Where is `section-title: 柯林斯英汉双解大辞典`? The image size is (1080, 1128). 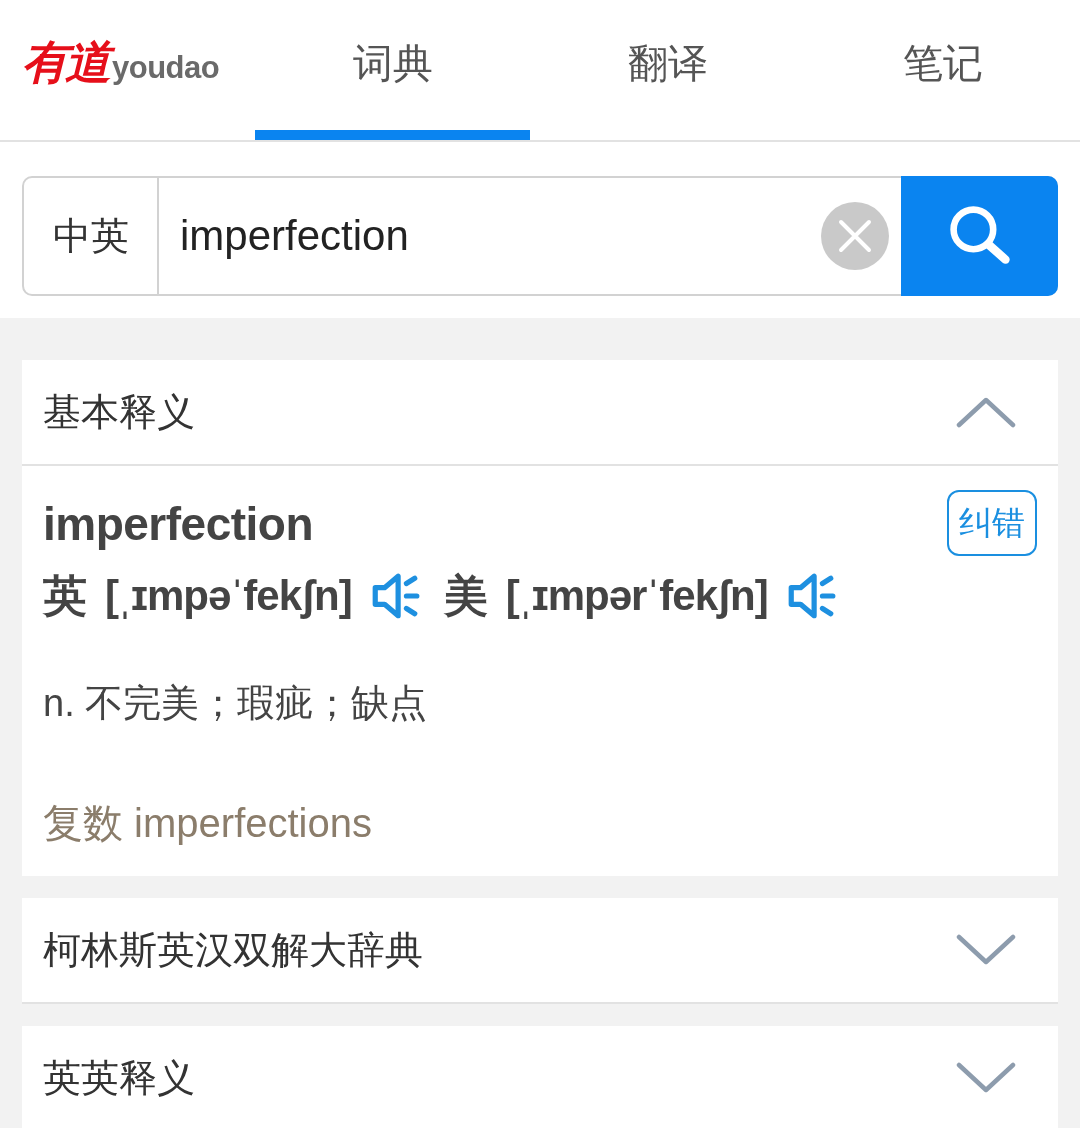 section-title: 柯林斯英汉双解大辞典 is located at coordinates (233, 950).